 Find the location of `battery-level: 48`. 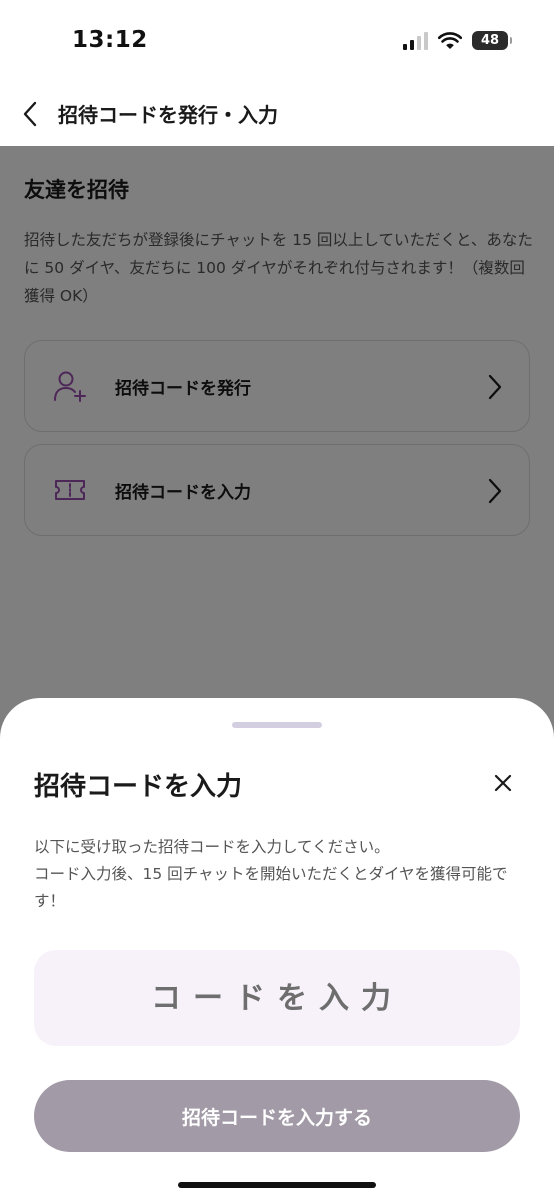

battery-level: 48 is located at coordinates (490, 40).